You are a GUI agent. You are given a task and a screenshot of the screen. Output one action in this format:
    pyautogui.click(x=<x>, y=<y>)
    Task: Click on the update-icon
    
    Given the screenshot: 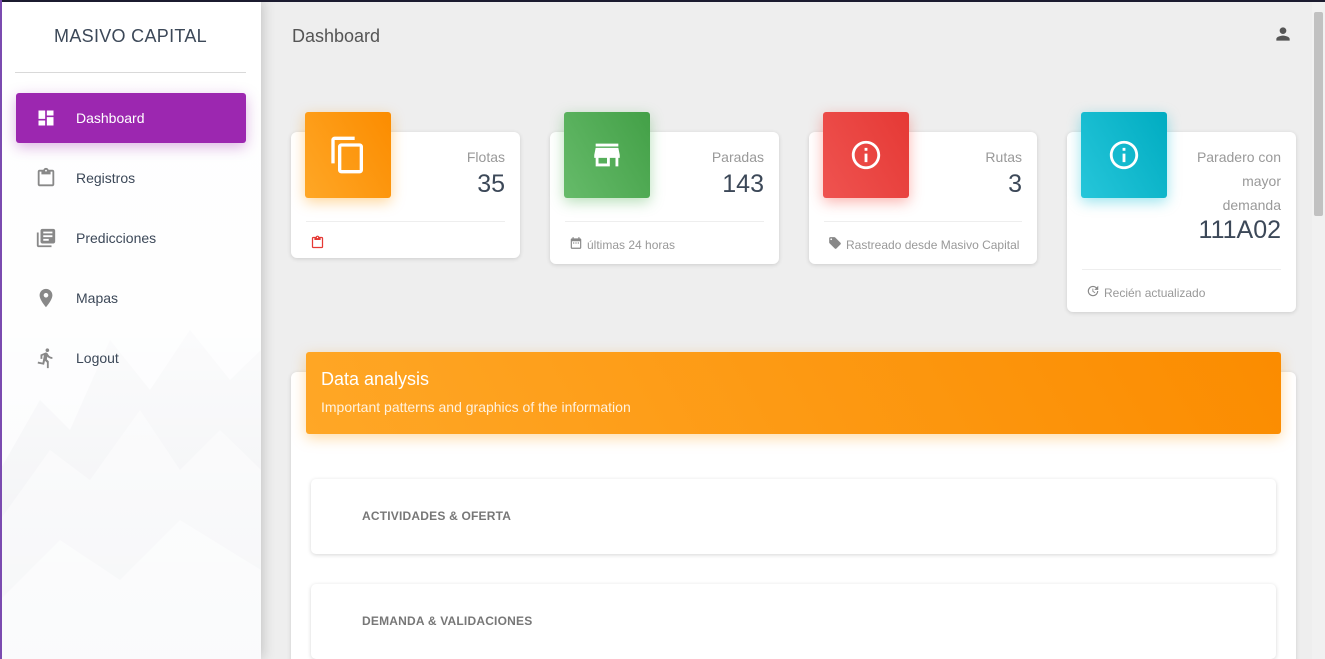 What is the action you would take?
    pyautogui.click(x=1095, y=292)
    